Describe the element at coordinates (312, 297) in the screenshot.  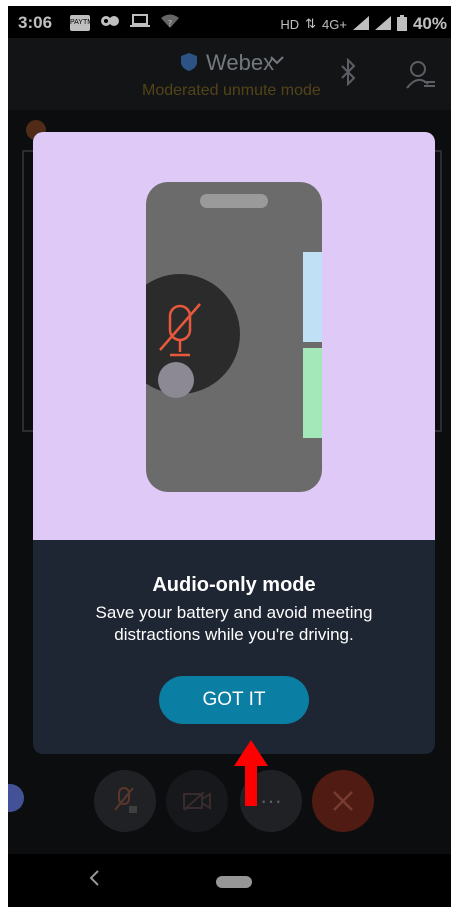
I see `video-strip-blue` at that location.